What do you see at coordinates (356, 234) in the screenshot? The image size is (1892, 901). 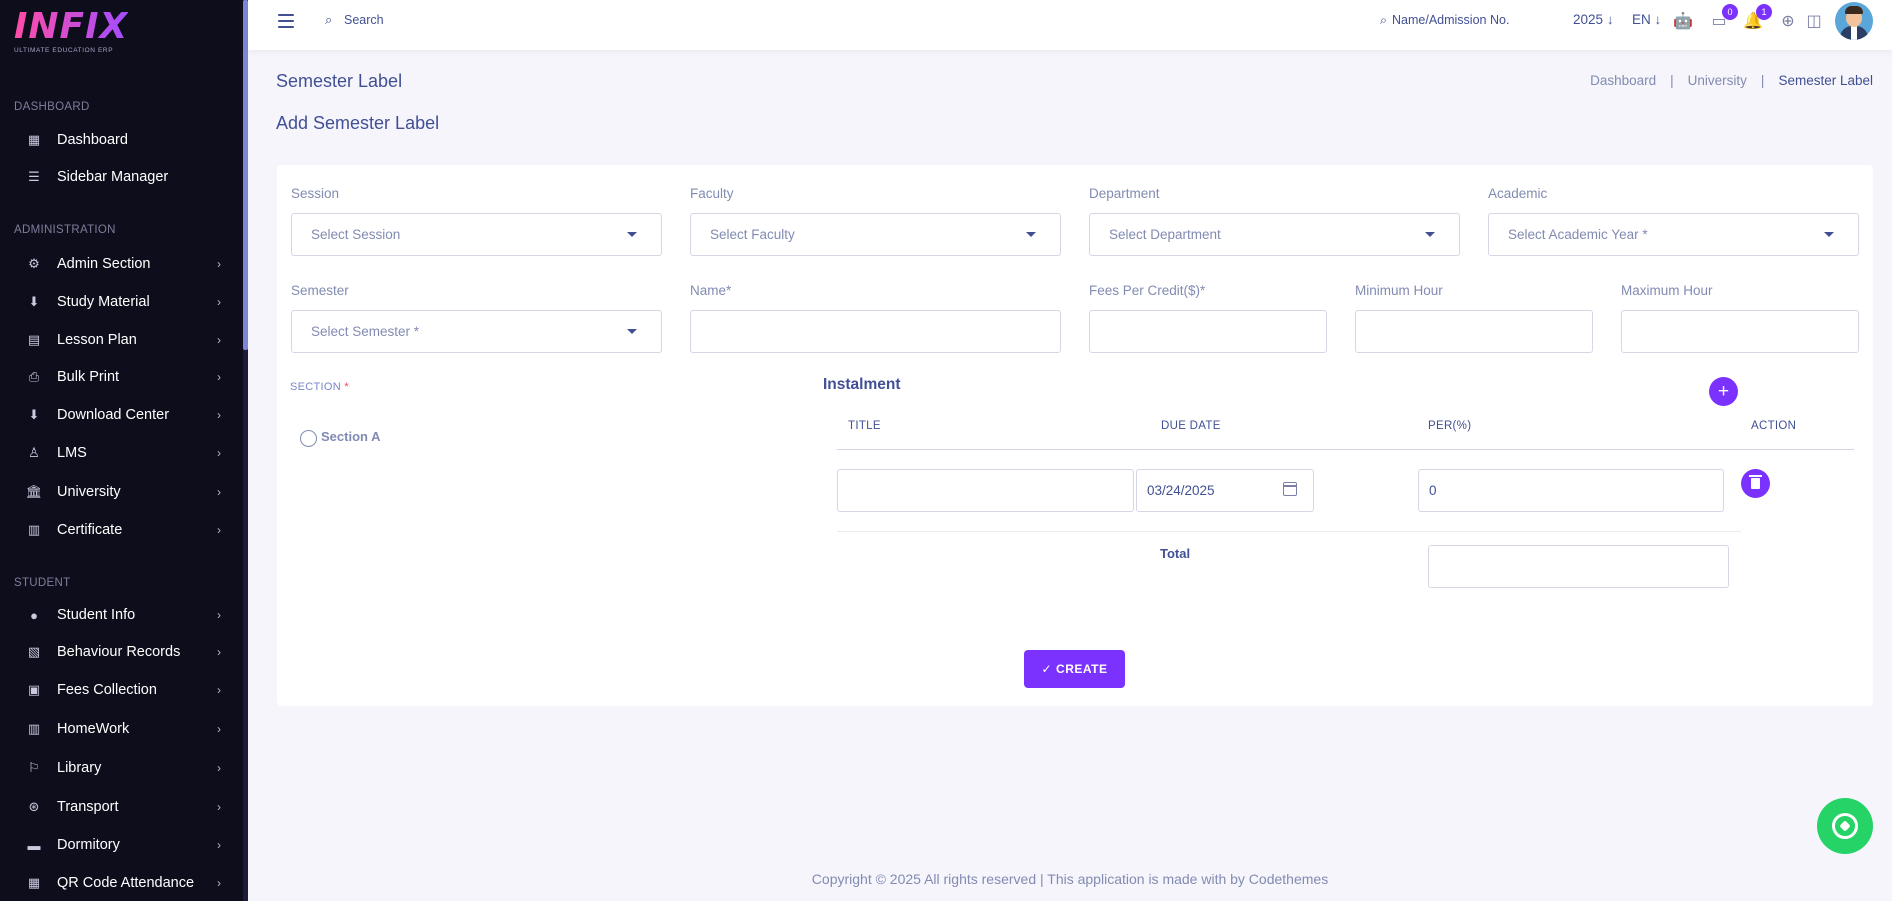 I see `session-placeholder: Select Session` at bounding box center [356, 234].